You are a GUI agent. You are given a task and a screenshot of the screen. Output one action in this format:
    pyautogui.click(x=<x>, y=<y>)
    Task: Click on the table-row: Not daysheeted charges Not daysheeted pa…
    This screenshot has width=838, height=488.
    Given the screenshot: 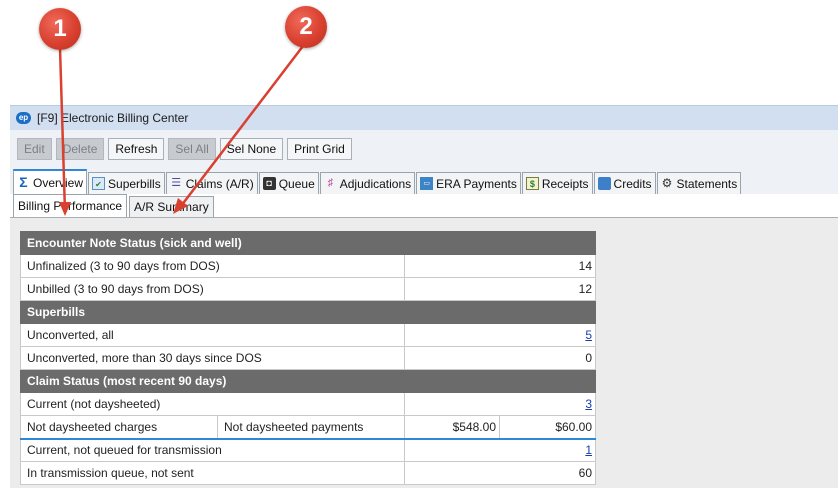 What is the action you would take?
    pyautogui.click(x=308, y=427)
    